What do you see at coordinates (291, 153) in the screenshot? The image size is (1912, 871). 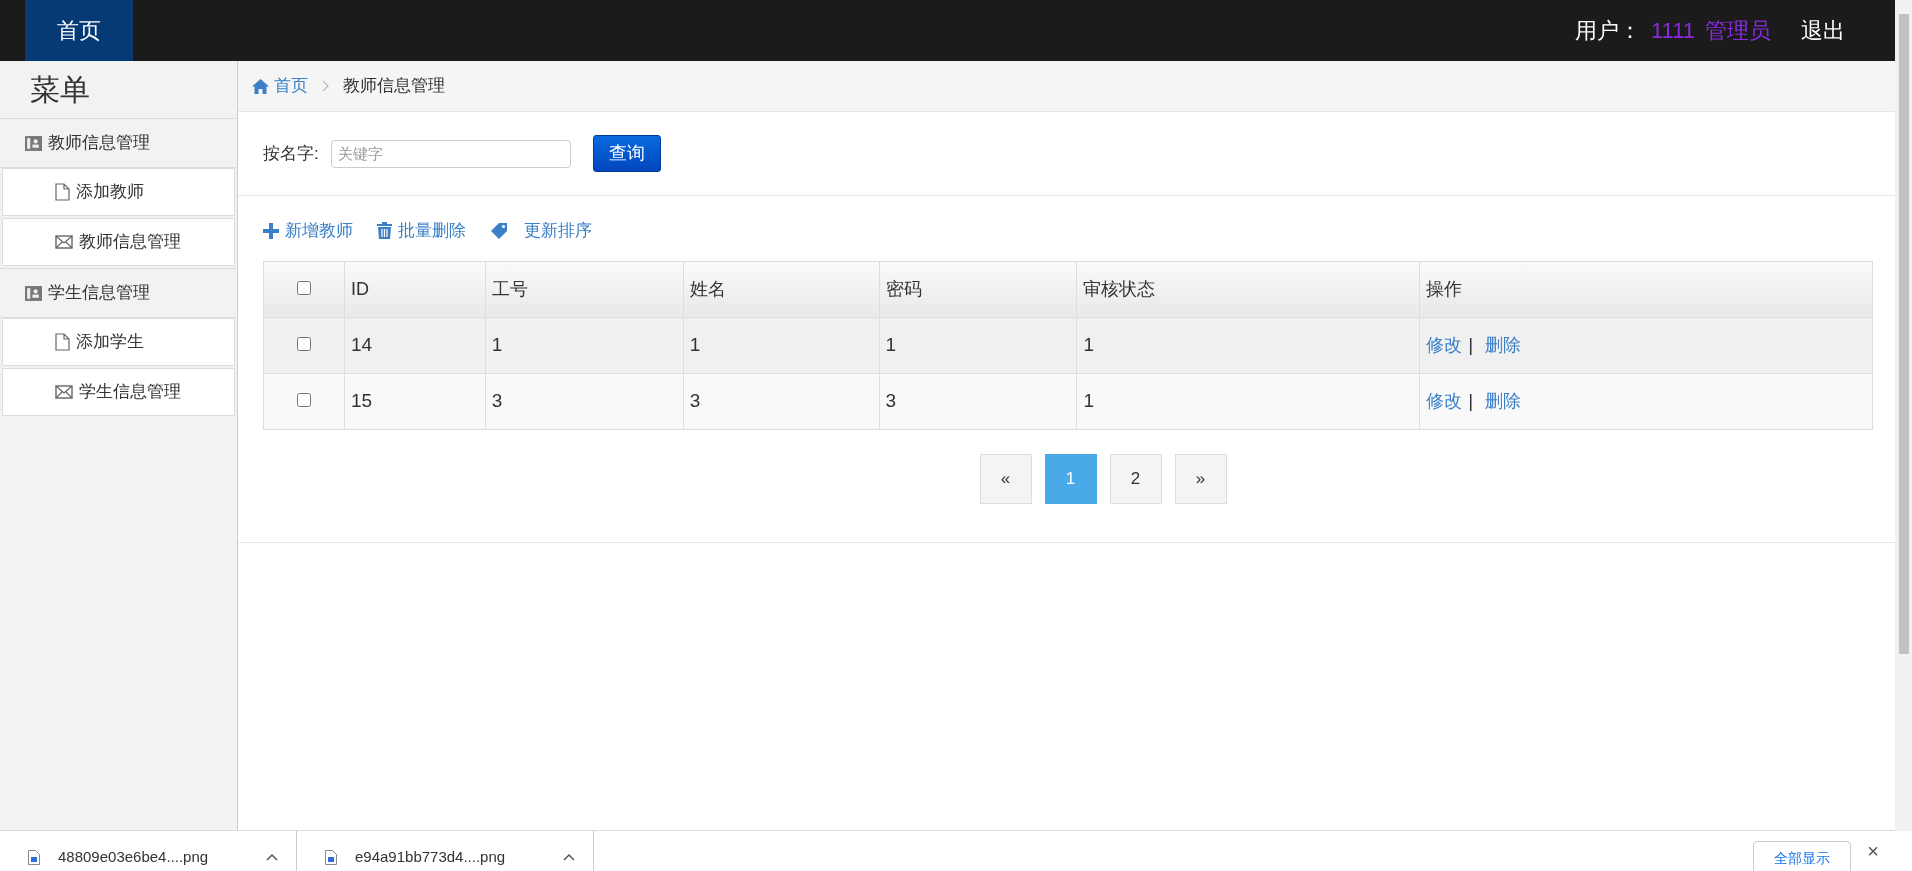 I see `search-label: 按名字:` at bounding box center [291, 153].